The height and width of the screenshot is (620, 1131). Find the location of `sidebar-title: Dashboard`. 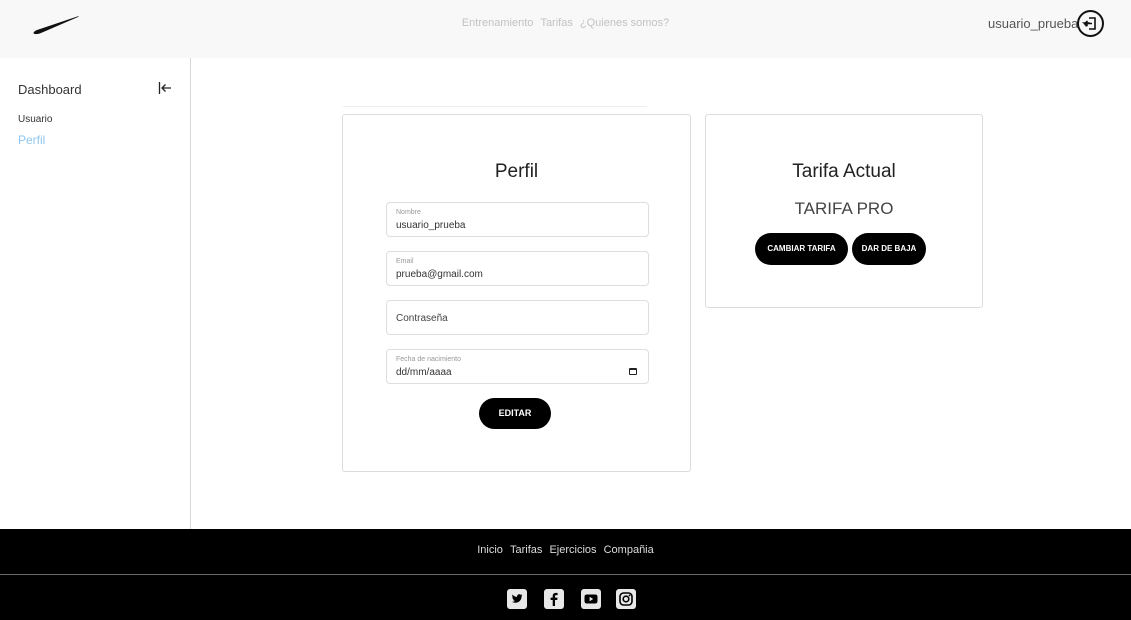

sidebar-title: Dashboard is located at coordinates (50, 89).